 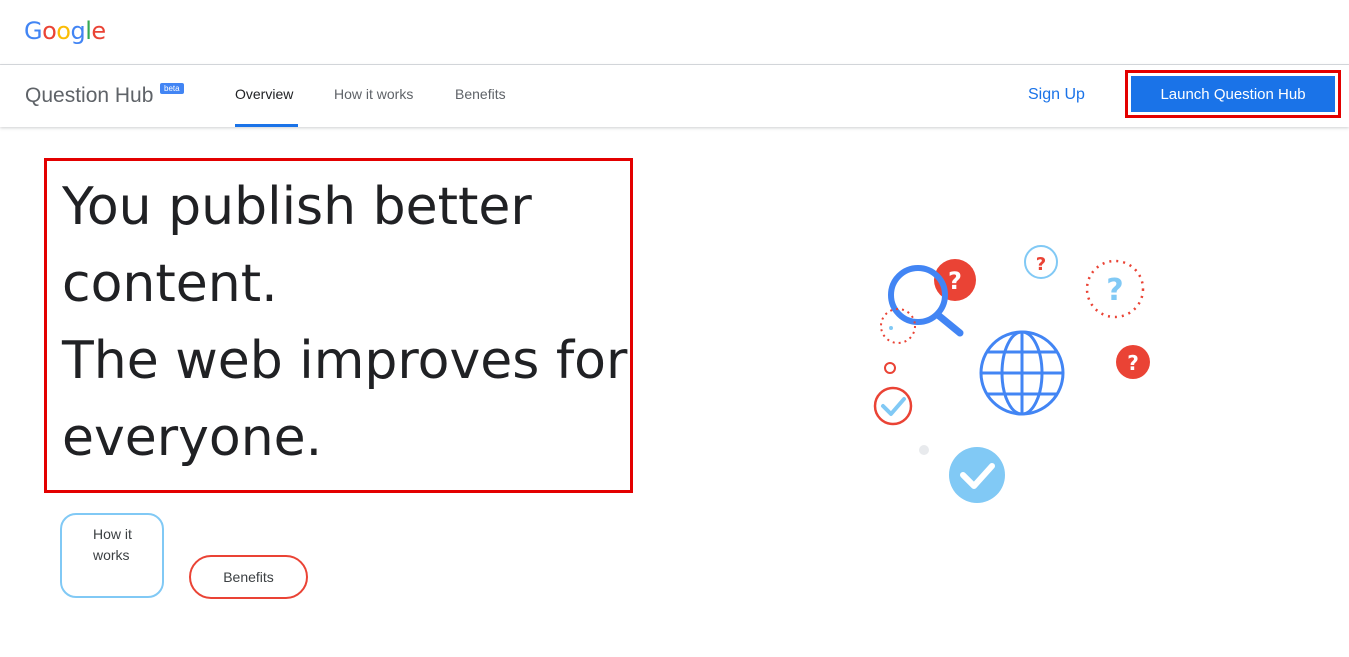 What do you see at coordinates (266, 125) in the screenshot?
I see `active-tab-indicator` at bounding box center [266, 125].